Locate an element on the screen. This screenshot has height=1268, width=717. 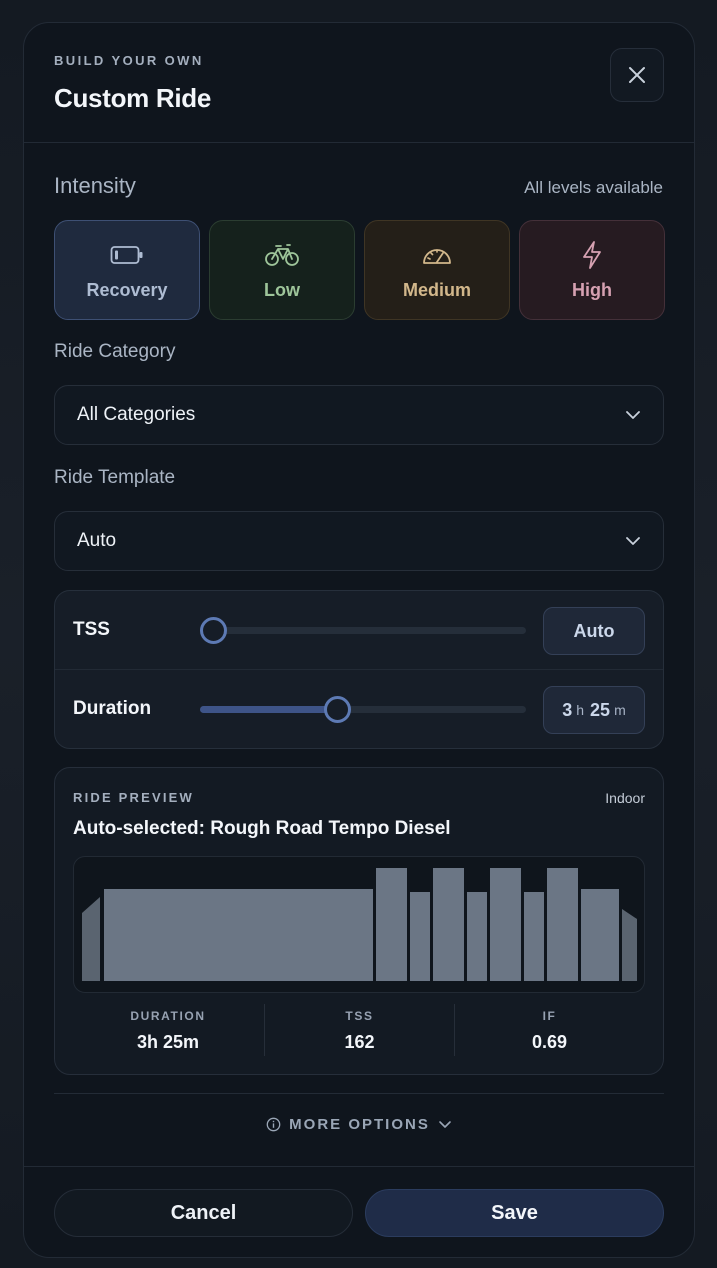
close-icon is located at coordinates (637, 75).